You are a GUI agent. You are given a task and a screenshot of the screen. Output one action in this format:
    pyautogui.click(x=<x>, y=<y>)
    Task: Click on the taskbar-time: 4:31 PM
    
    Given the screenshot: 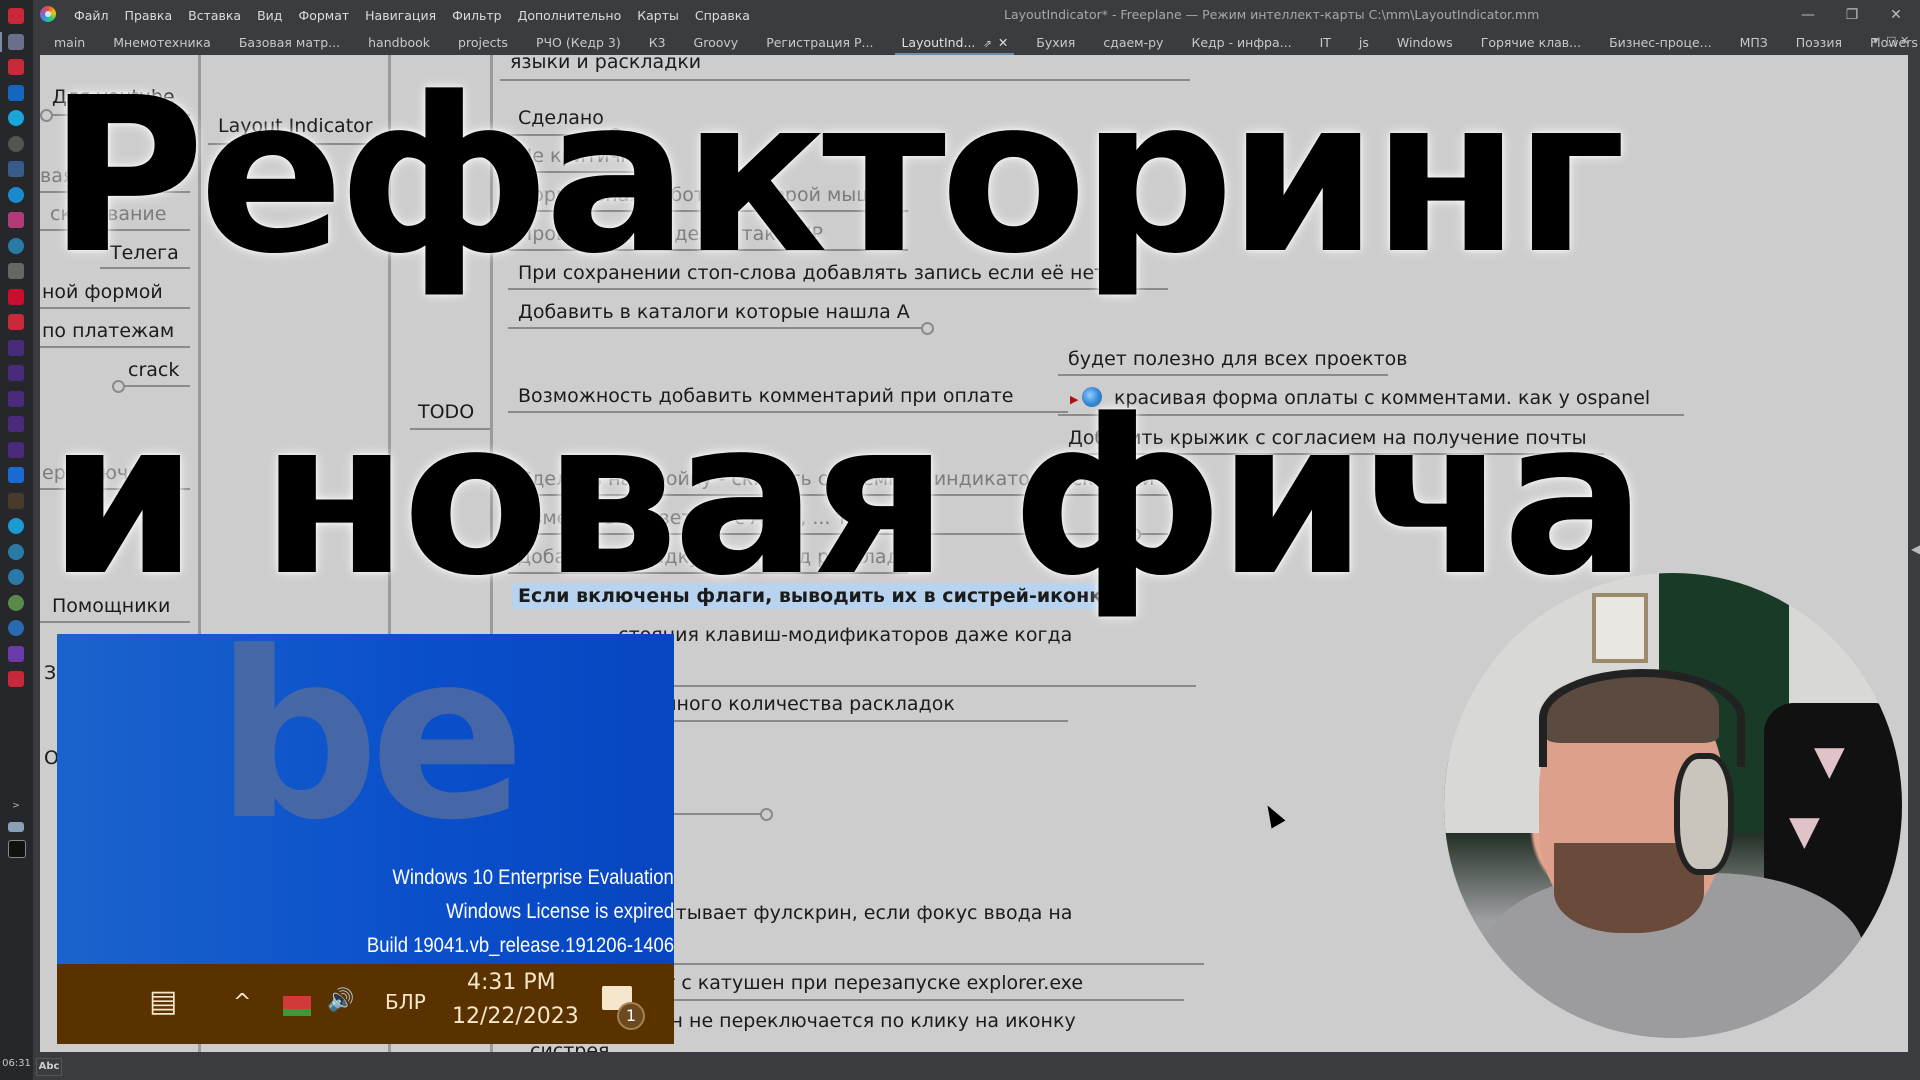 What is the action you would take?
    pyautogui.click(x=511, y=982)
    